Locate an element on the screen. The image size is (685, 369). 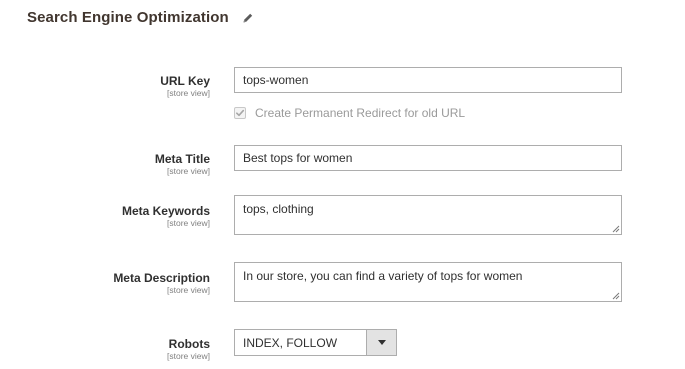
redirect-checkbox-label: Create Permanent Redirect for old URL is located at coordinates (360, 113).